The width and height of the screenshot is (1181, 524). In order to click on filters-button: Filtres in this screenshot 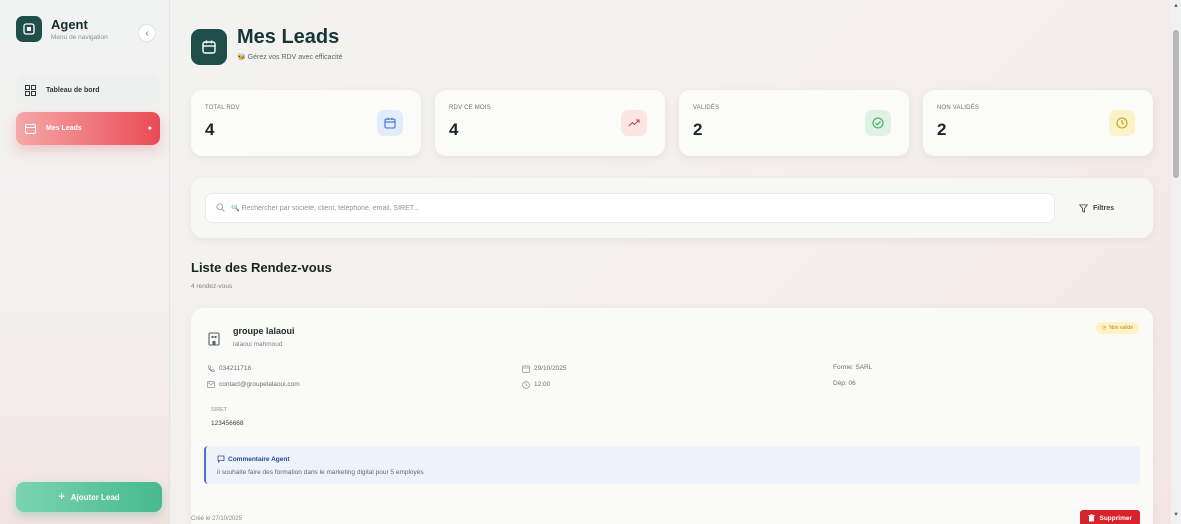, I will do `click(1096, 208)`.